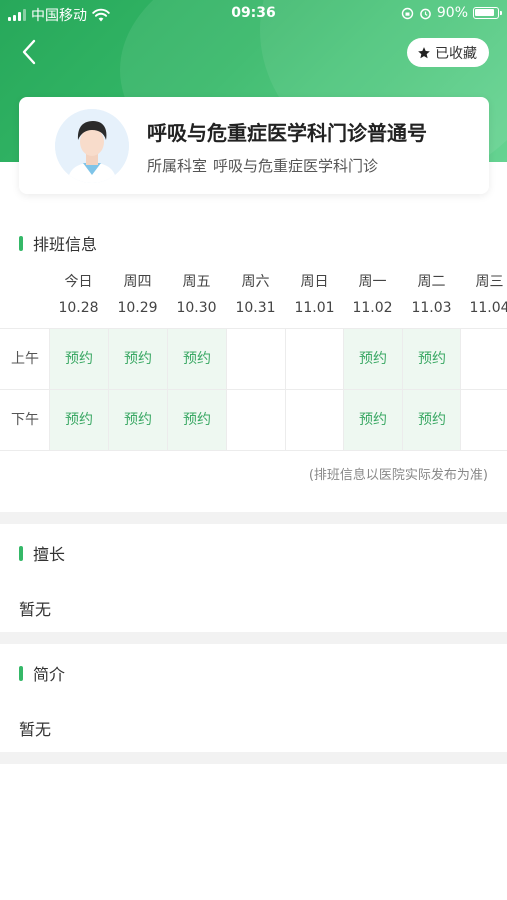  I want to click on doctor-department: 所属科室 呼吸与危重症医学科门诊, so click(262, 165).